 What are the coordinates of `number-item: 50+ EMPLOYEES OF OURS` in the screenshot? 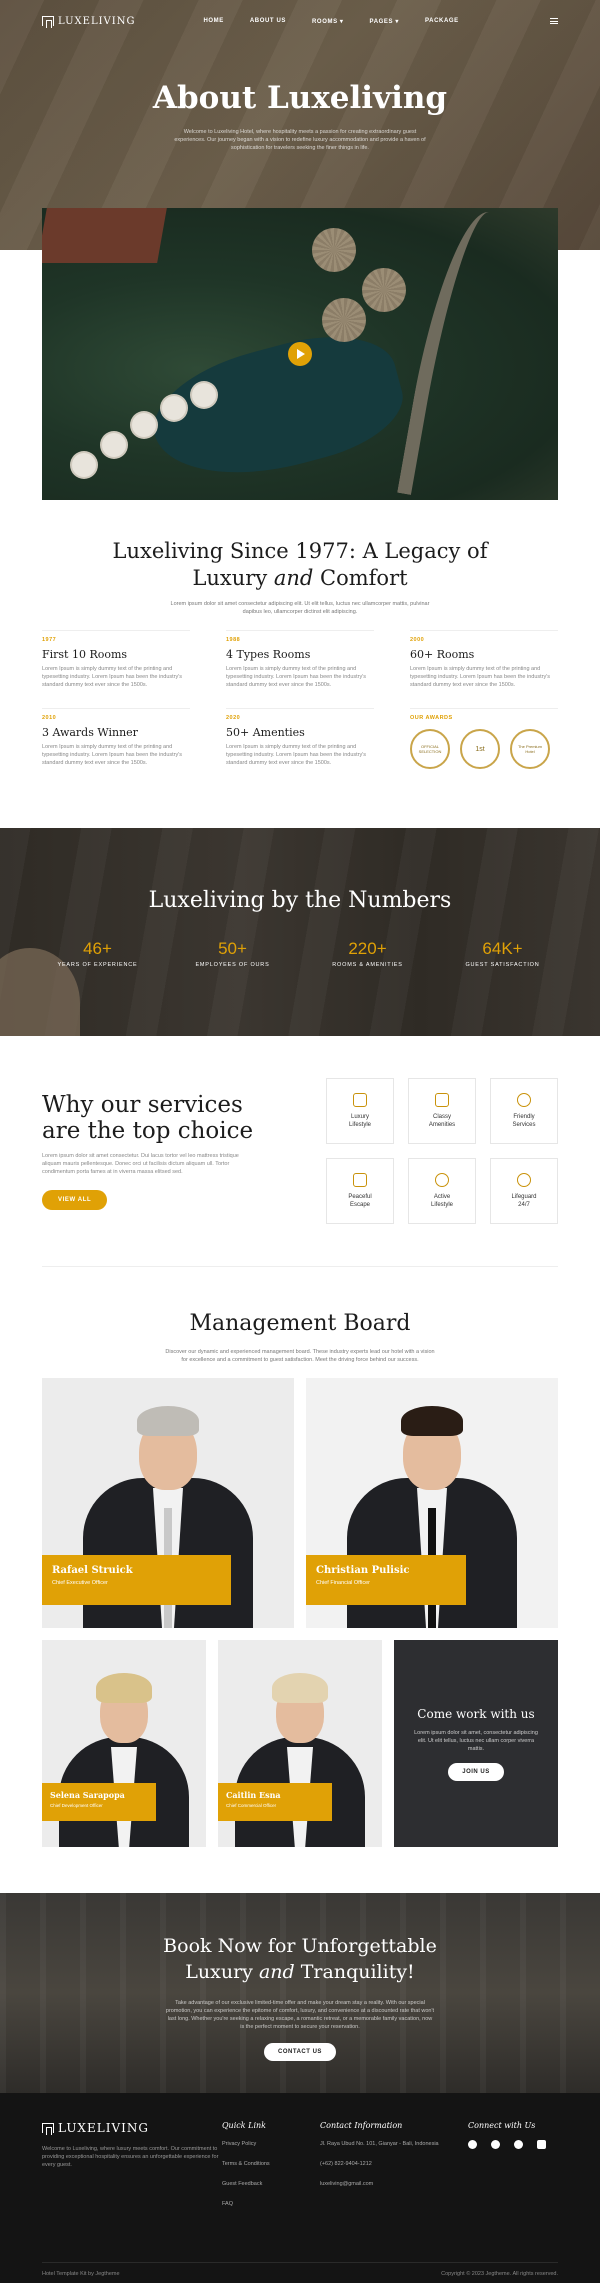 It's located at (232, 953).